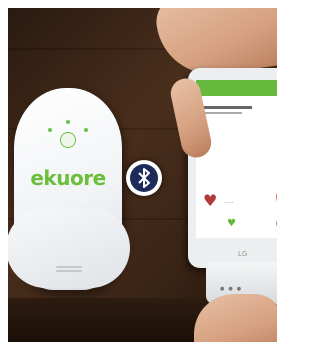 This screenshot has width=320, height=342. Describe the element at coordinates (243, 254) in the screenshot. I see `phone-brand-logo: LG` at that location.